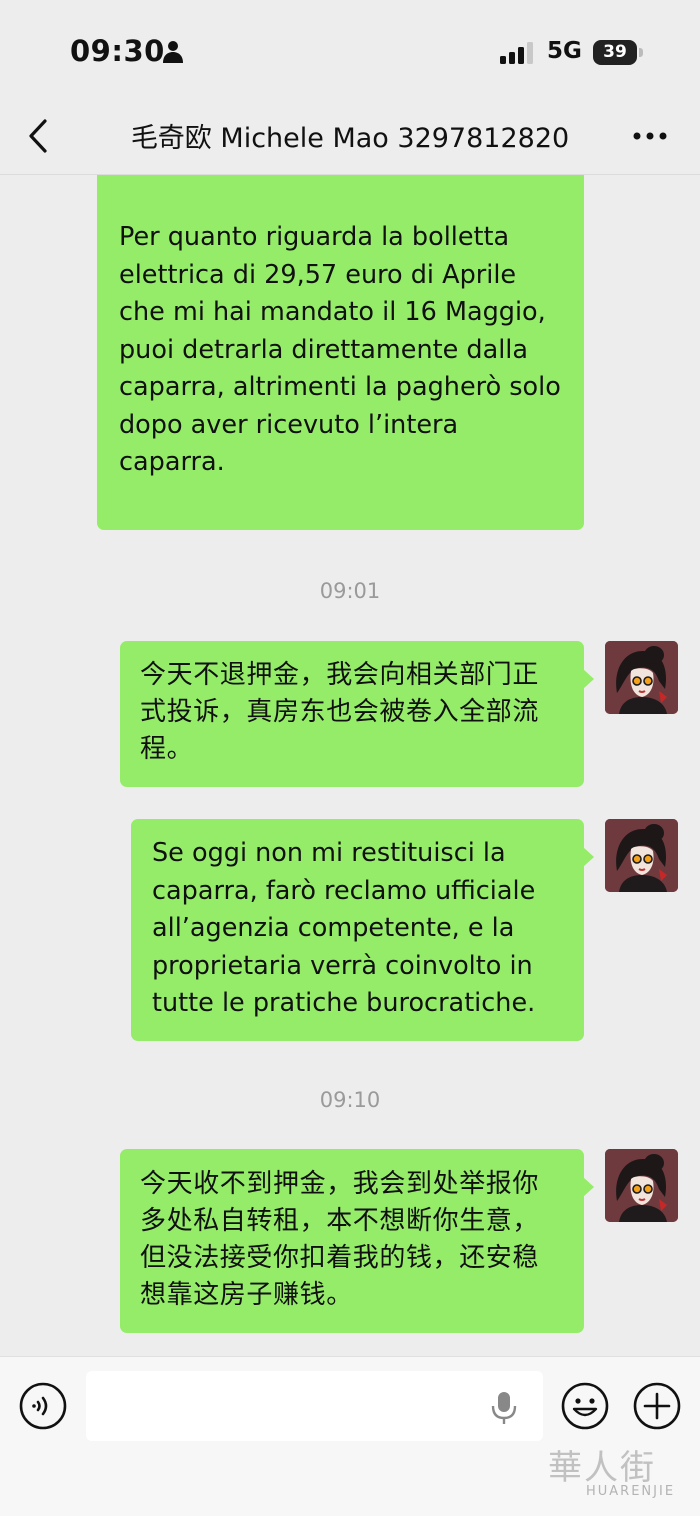  What do you see at coordinates (504, 1408) in the screenshot?
I see `microphone-icon` at bounding box center [504, 1408].